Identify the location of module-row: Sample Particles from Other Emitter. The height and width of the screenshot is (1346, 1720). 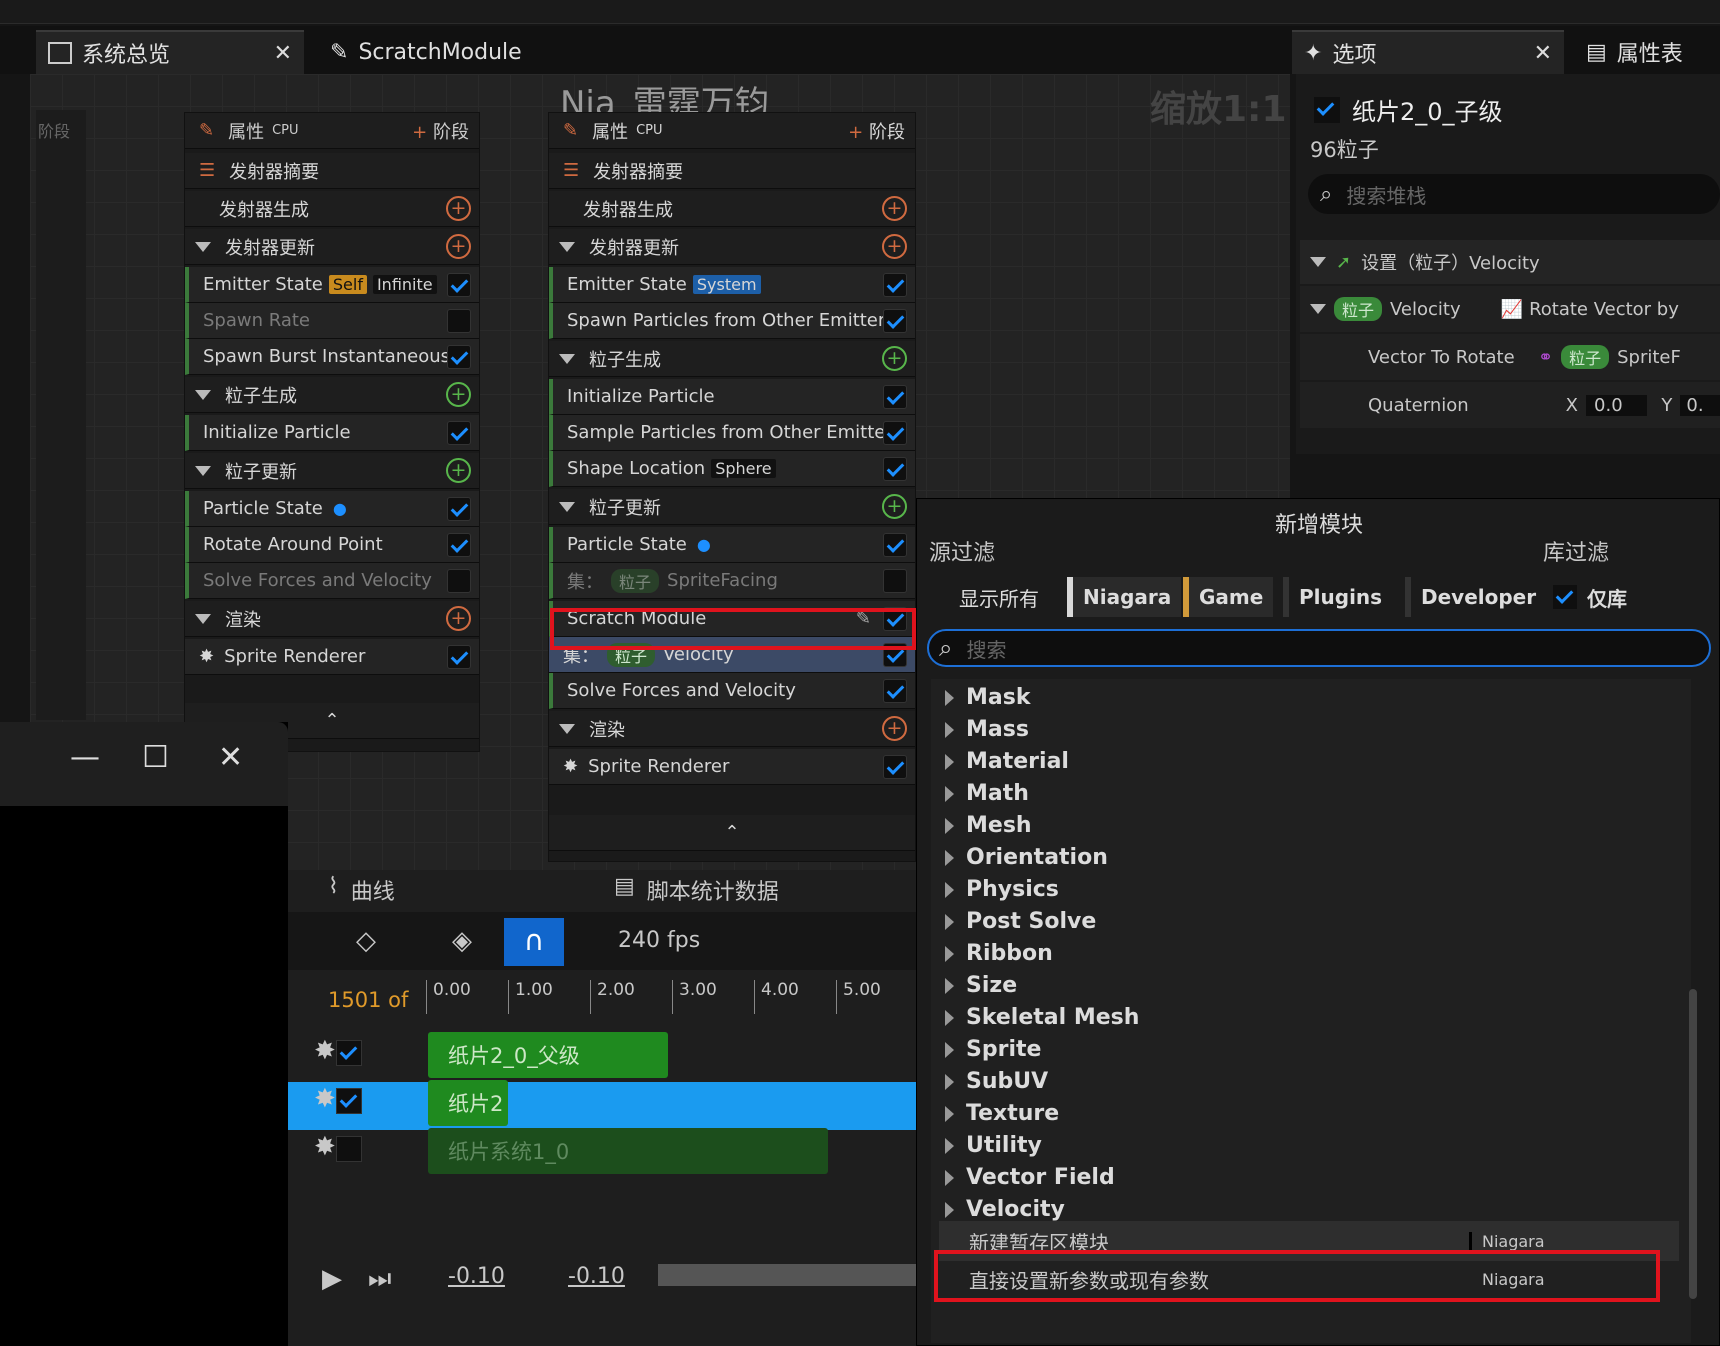
(732, 433).